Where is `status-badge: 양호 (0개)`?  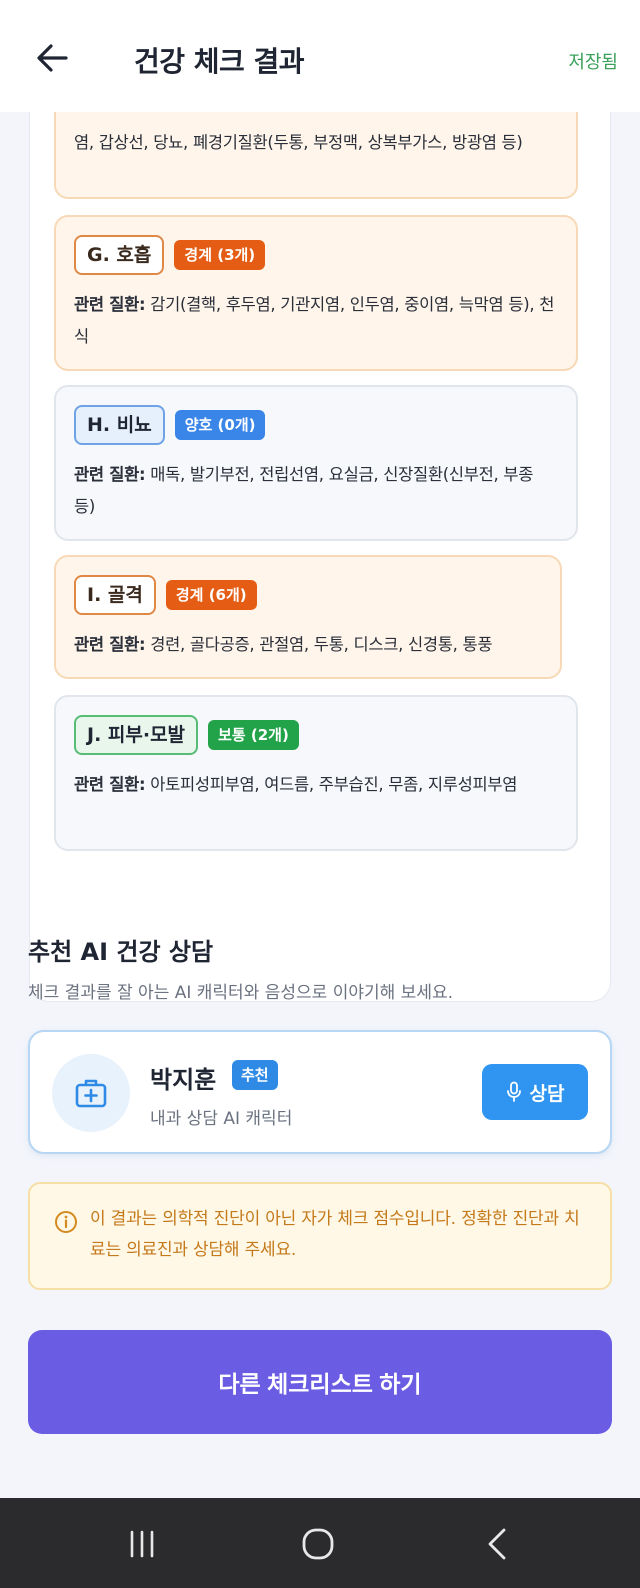
status-badge: 양호 (0개) is located at coordinates (220, 425).